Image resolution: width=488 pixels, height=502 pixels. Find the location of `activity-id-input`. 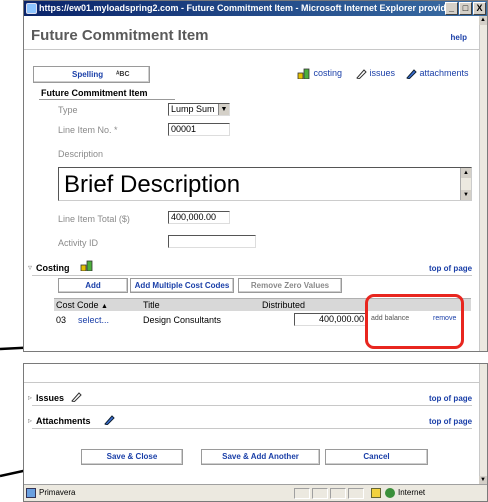

activity-id-input is located at coordinates (212, 241).